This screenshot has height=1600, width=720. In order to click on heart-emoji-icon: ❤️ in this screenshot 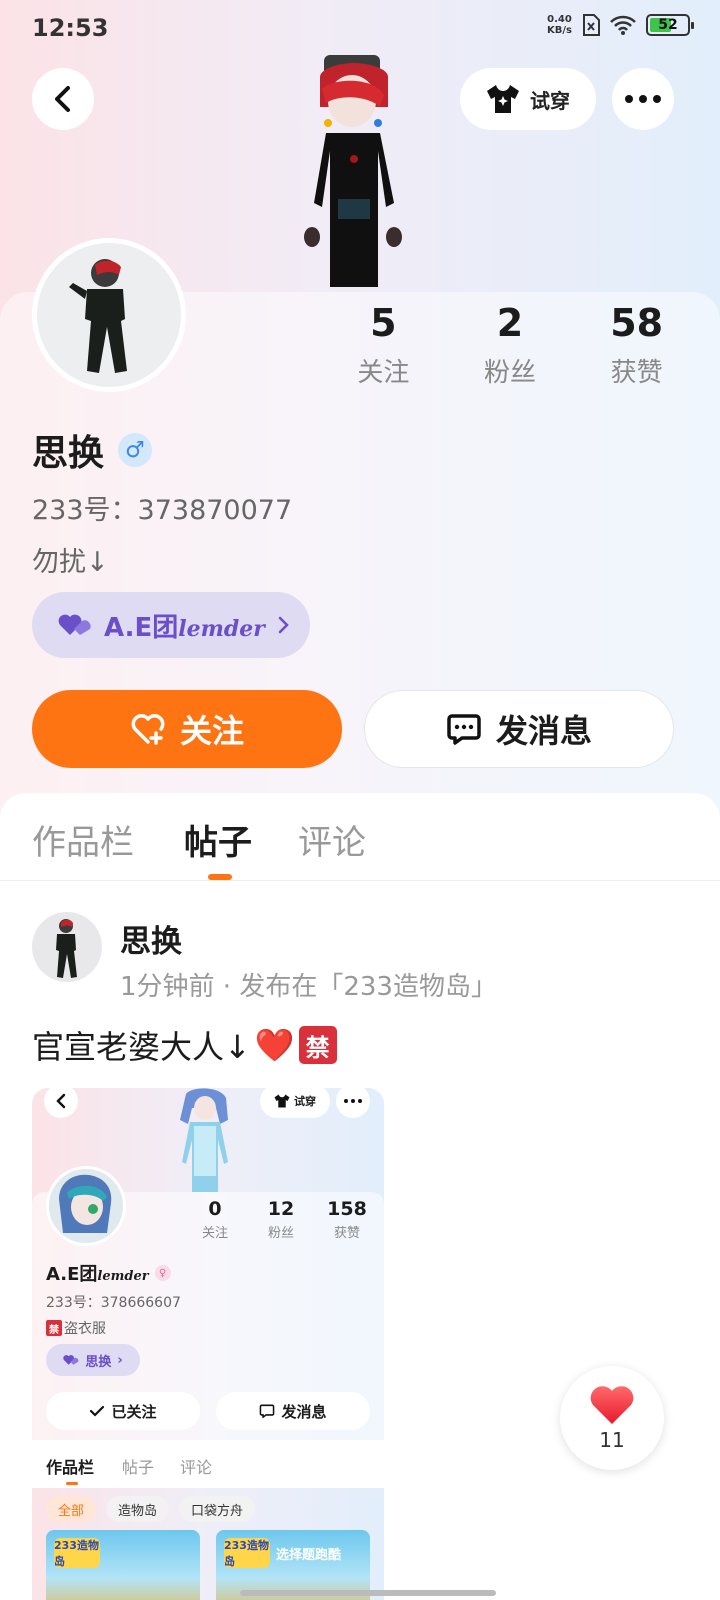, I will do `click(274, 1045)`.